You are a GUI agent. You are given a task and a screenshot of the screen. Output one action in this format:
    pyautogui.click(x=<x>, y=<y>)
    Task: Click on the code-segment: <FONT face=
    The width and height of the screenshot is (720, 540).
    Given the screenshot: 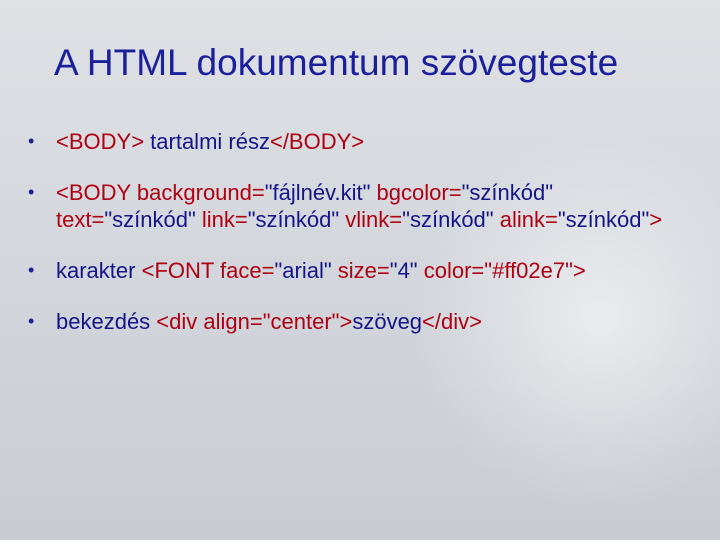 What is the action you would take?
    pyautogui.click(x=208, y=270)
    